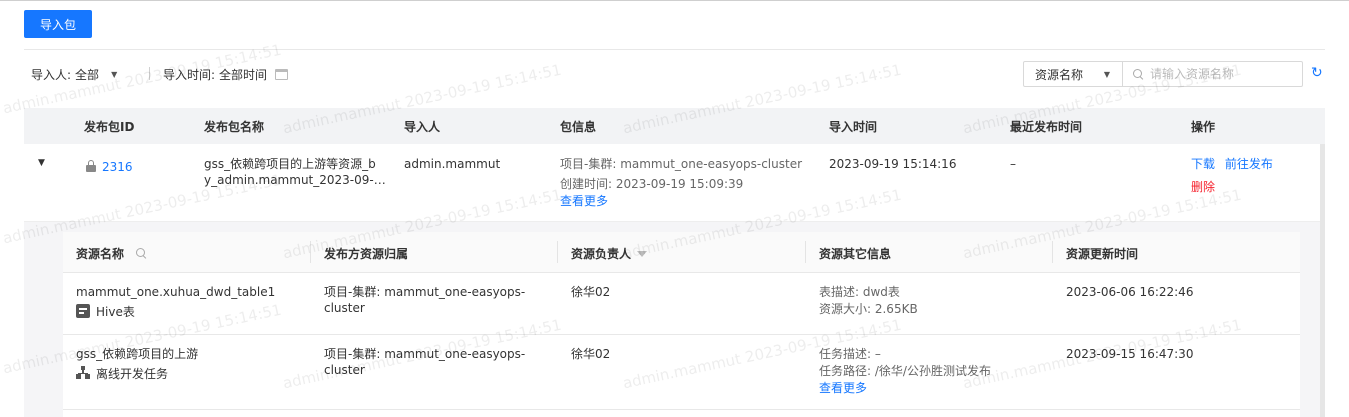 Image resolution: width=1349 pixels, height=417 pixels. Describe the element at coordinates (137, 354) in the screenshot. I see `resource-name-text: gss_依赖跨项目的上游` at that location.